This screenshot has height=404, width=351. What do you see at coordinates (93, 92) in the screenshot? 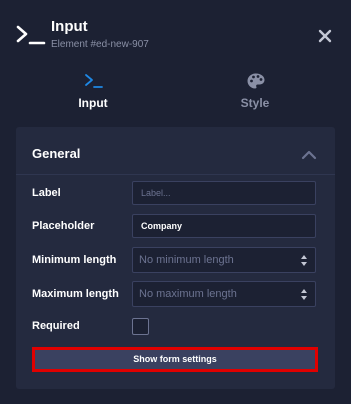
I see `tab-input: Input` at bounding box center [93, 92].